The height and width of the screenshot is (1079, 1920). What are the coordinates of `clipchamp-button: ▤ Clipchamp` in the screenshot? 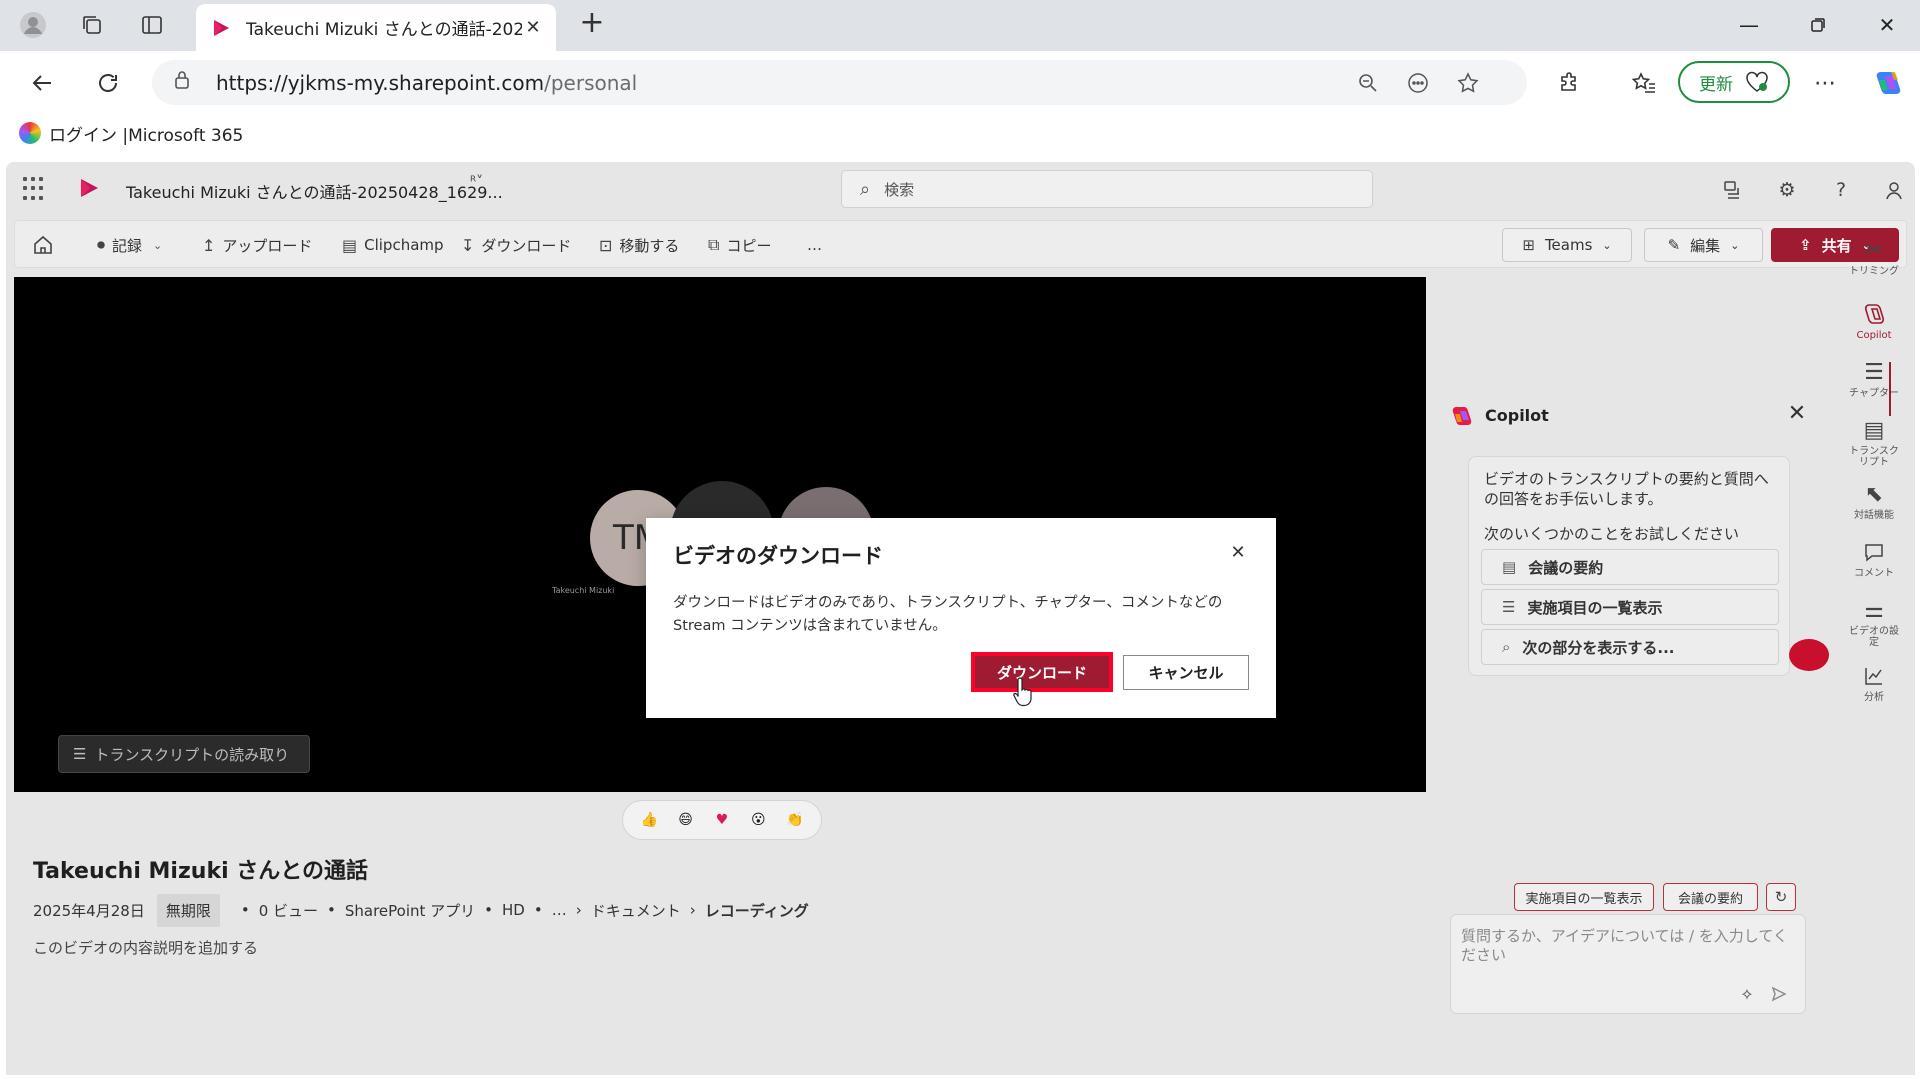 It's located at (393, 245).